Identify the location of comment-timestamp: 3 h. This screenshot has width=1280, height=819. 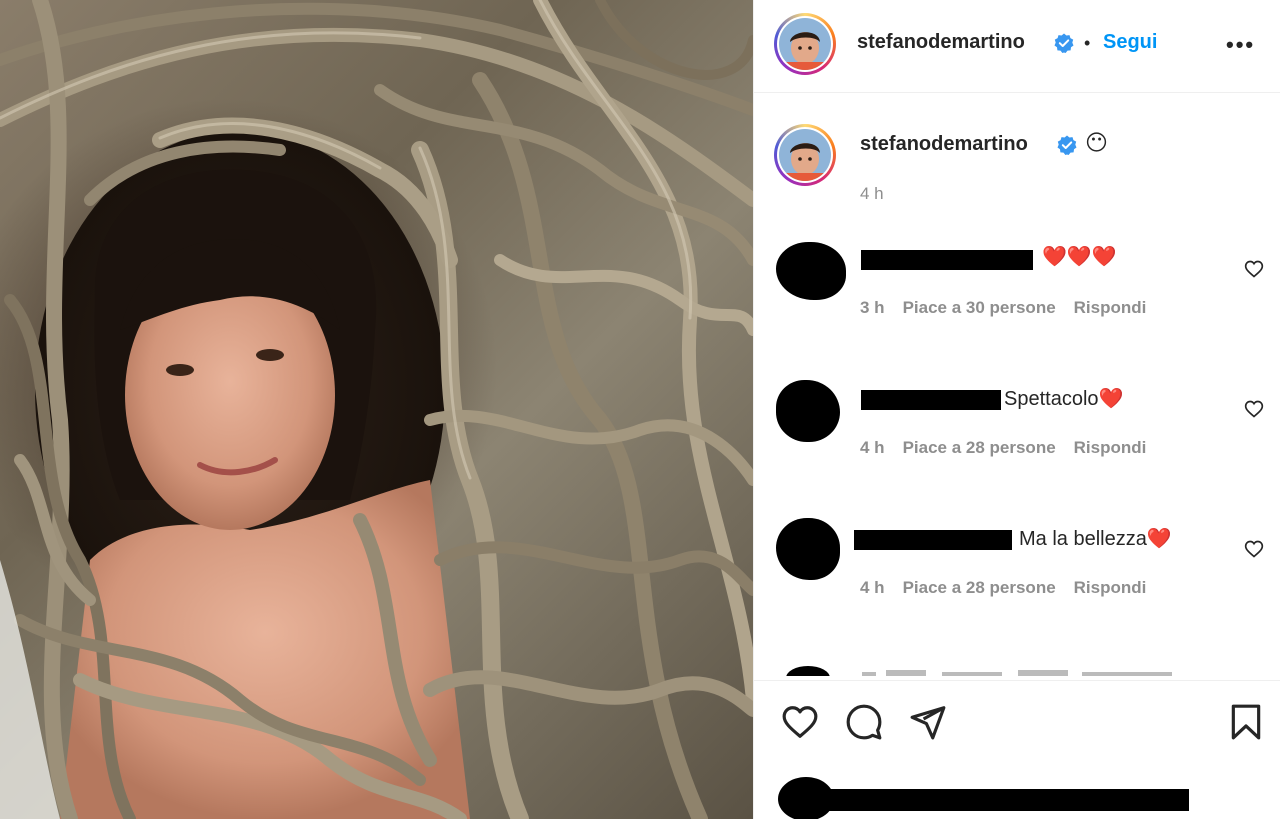
(872, 307).